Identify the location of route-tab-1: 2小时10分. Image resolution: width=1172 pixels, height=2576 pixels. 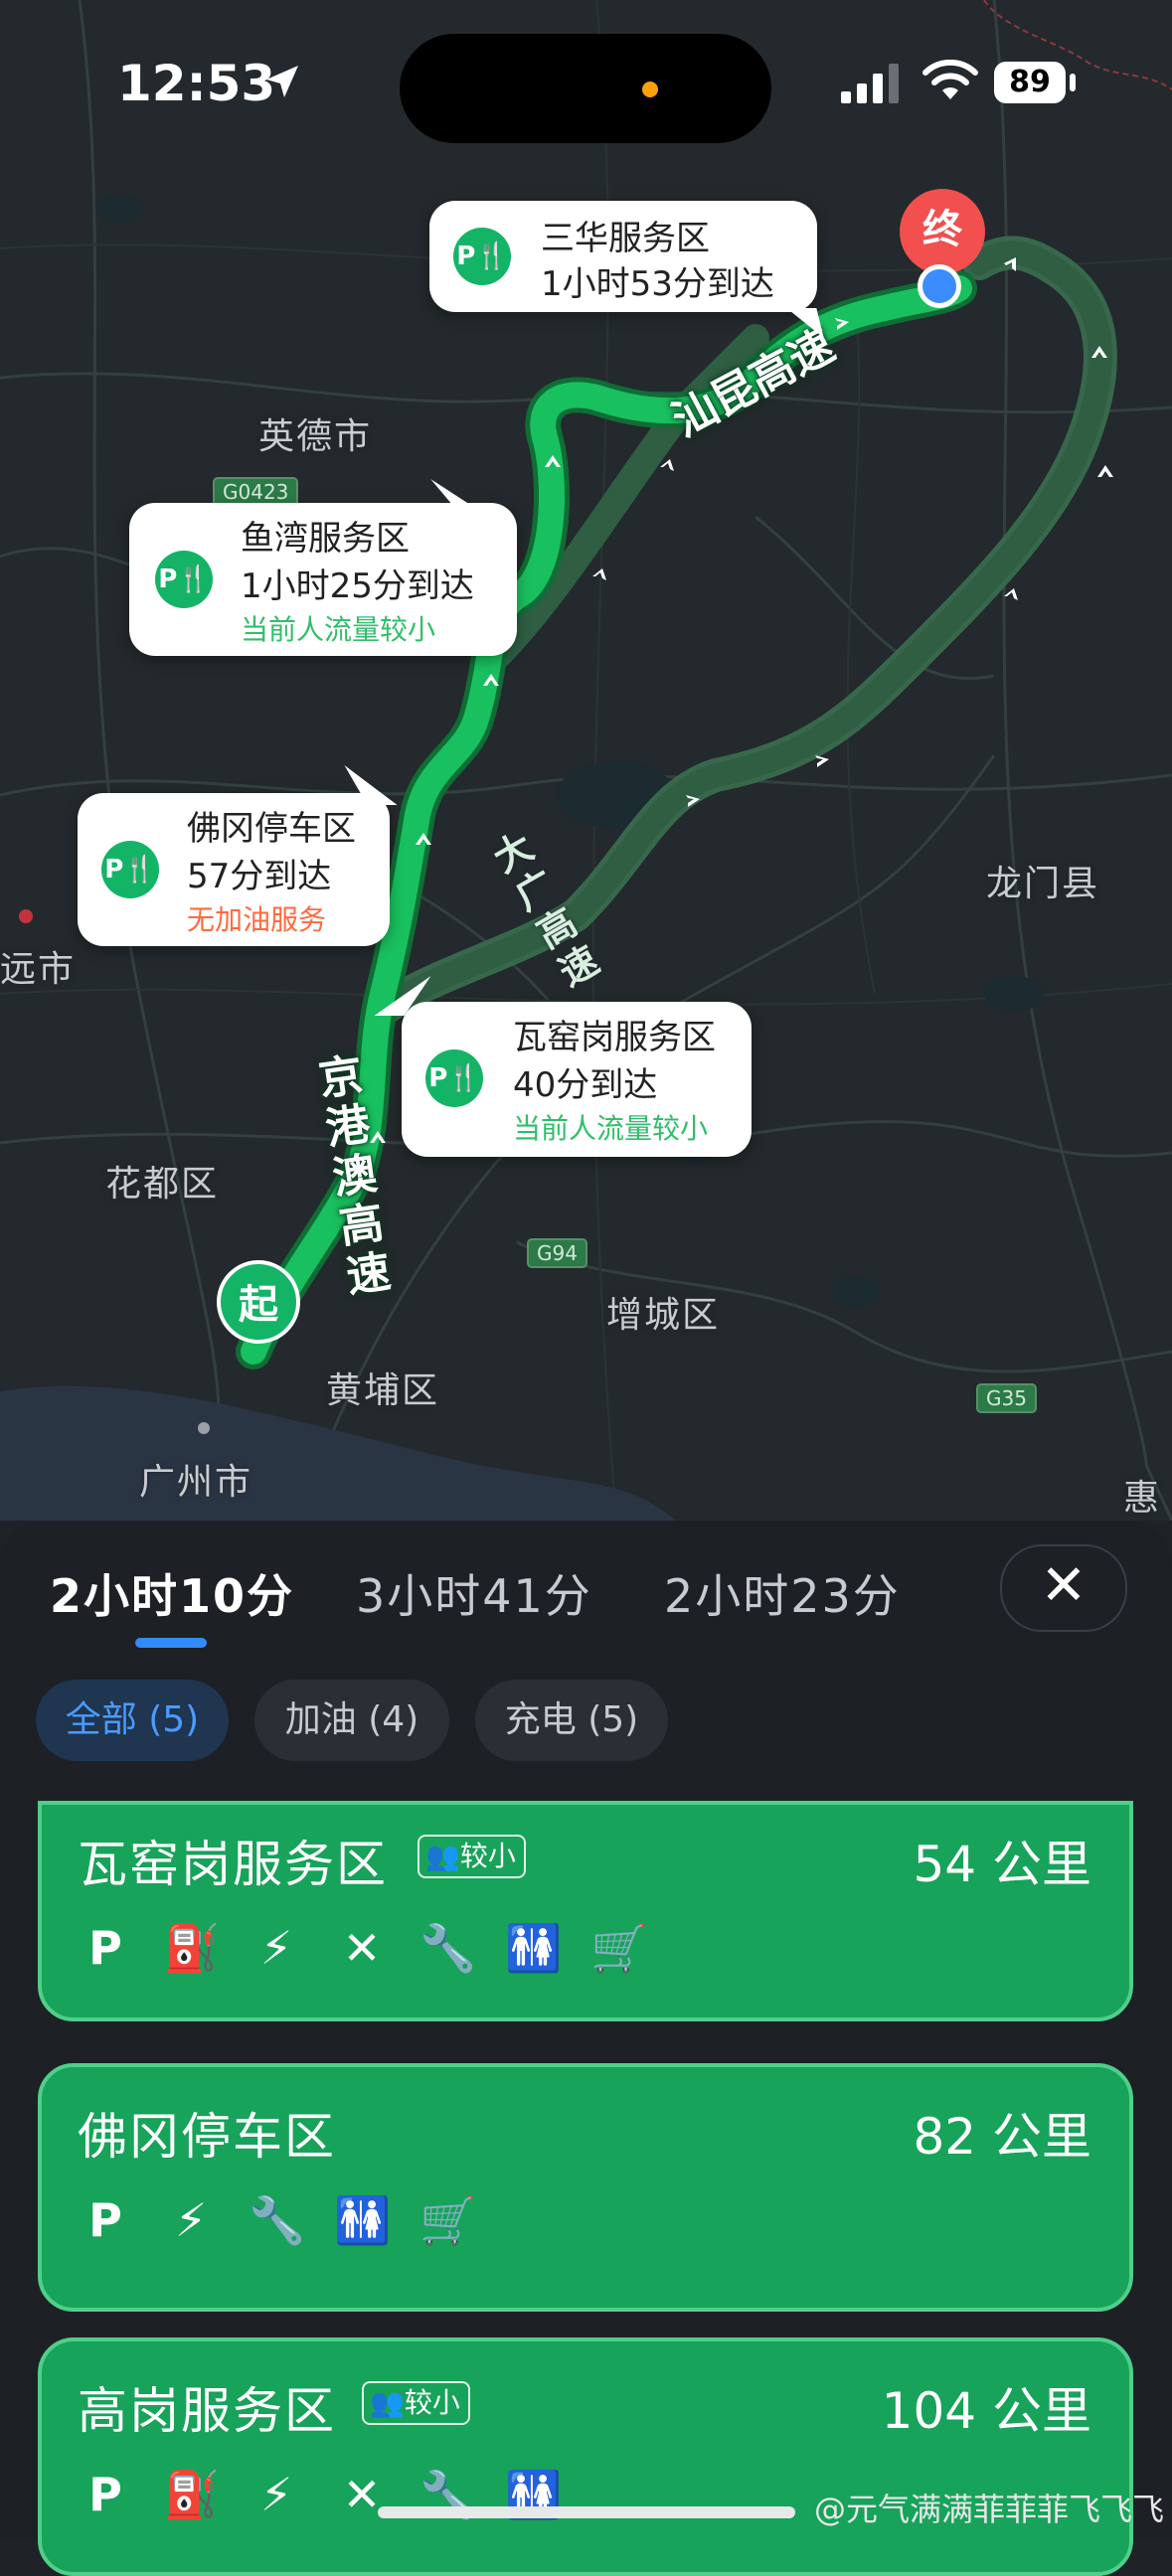
(172, 1593).